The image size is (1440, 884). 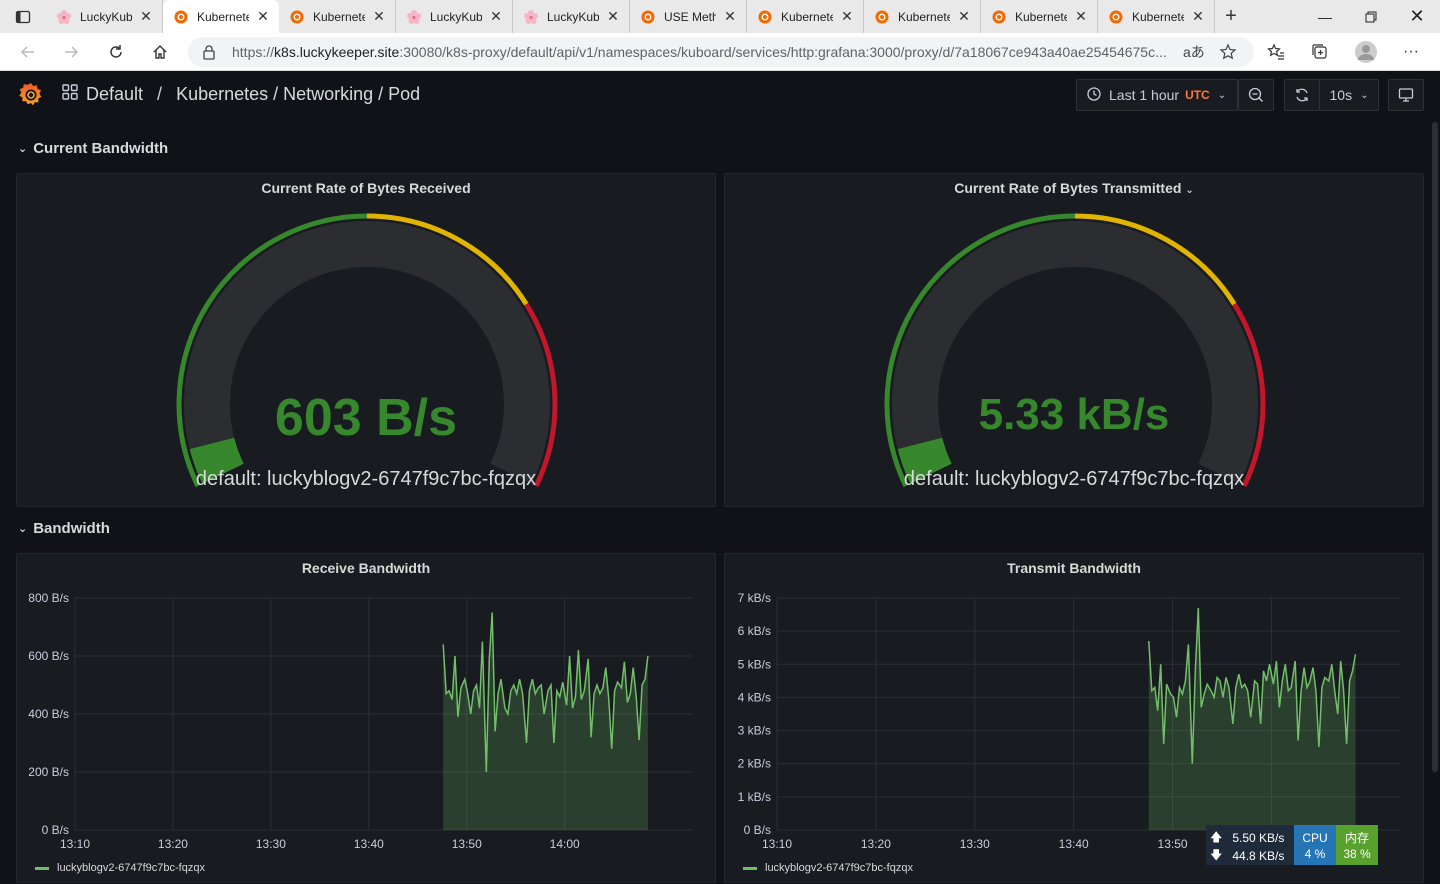 What do you see at coordinates (114, 94) in the screenshot?
I see `breadcrumb-folder: Default` at bounding box center [114, 94].